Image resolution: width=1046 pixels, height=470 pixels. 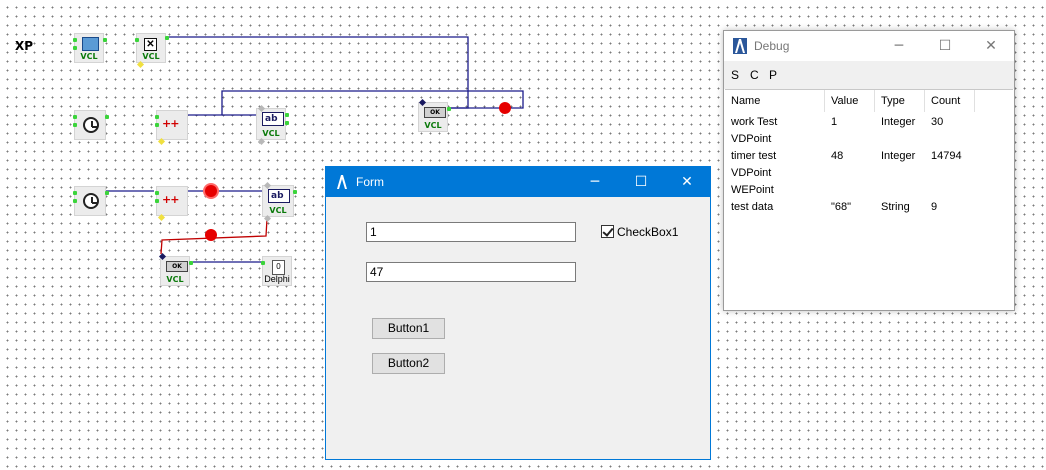 What do you see at coordinates (277, 279) in the screenshot?
I see `delphi-label: Delphi` at bounding box center [277, 279].